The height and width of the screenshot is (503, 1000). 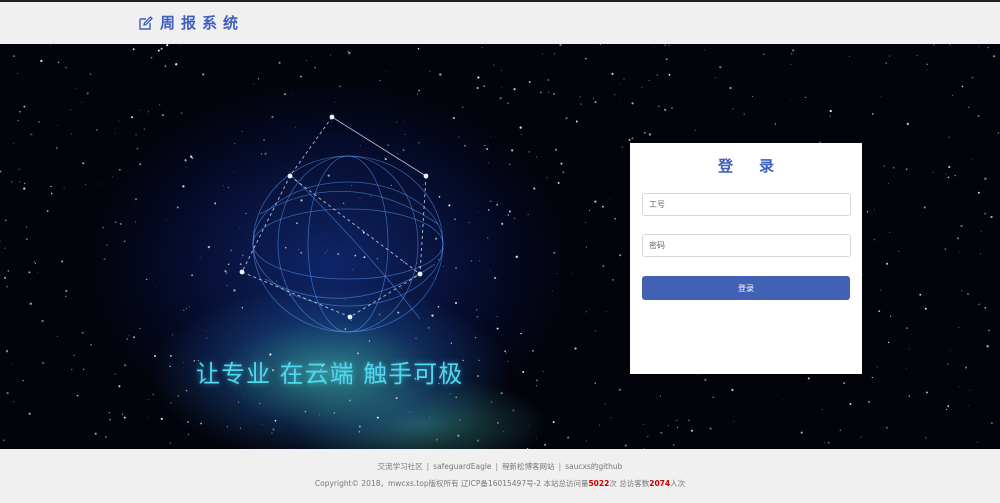 What do you see at coordinates (746, 245) in the screenshot?
I see `password-input` at bounding box center [746, 245].